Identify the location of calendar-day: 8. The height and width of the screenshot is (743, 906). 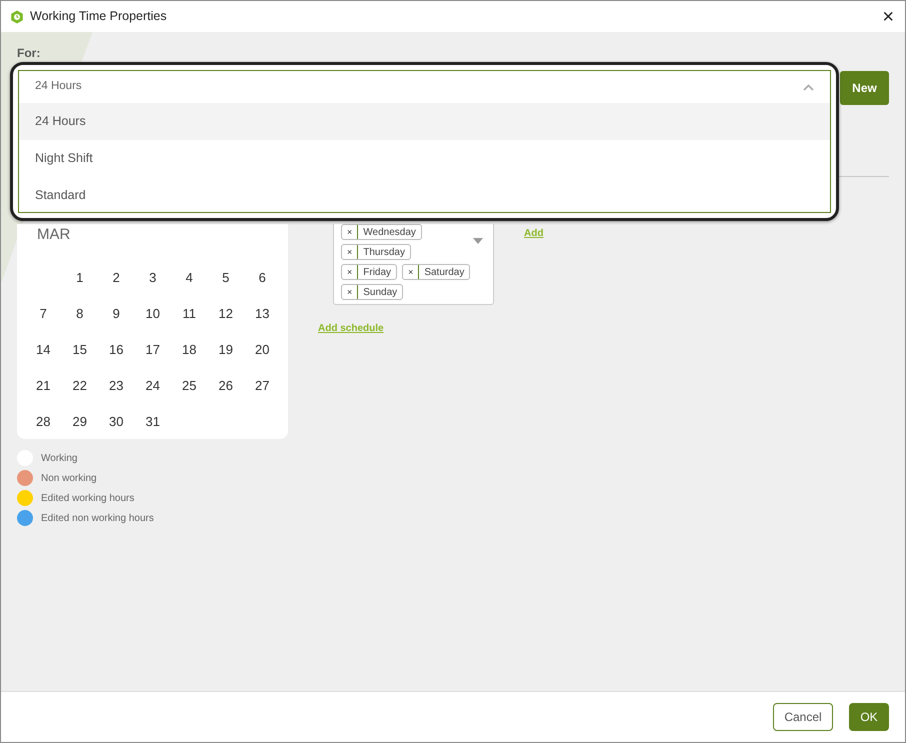
(80, 314).